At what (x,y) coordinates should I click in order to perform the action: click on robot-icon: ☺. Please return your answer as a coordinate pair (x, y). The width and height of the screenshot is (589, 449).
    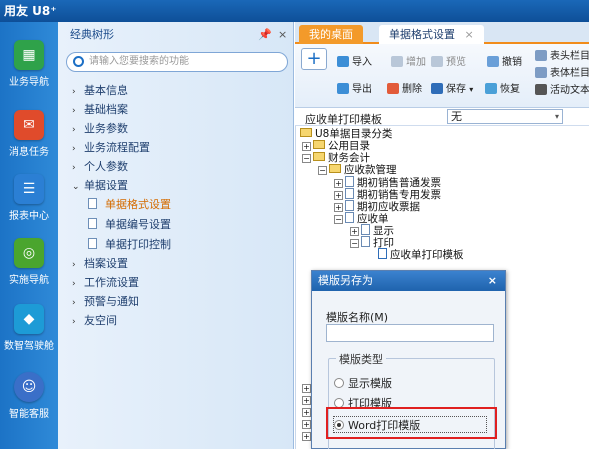
    Looking at the image, I should click on (29, 387).